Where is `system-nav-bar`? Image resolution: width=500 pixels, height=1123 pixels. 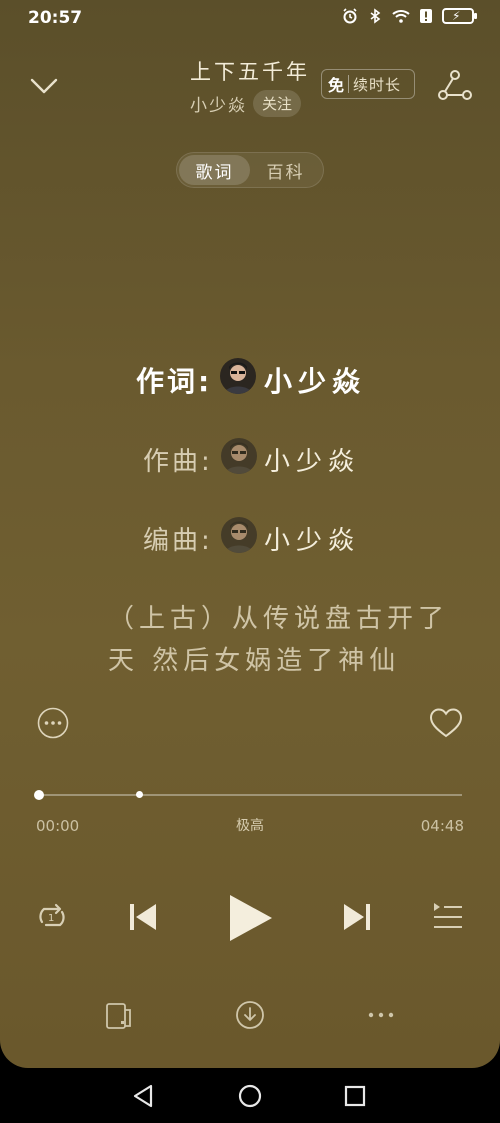
system-nav-bar is located at coordinates (250, 1095).